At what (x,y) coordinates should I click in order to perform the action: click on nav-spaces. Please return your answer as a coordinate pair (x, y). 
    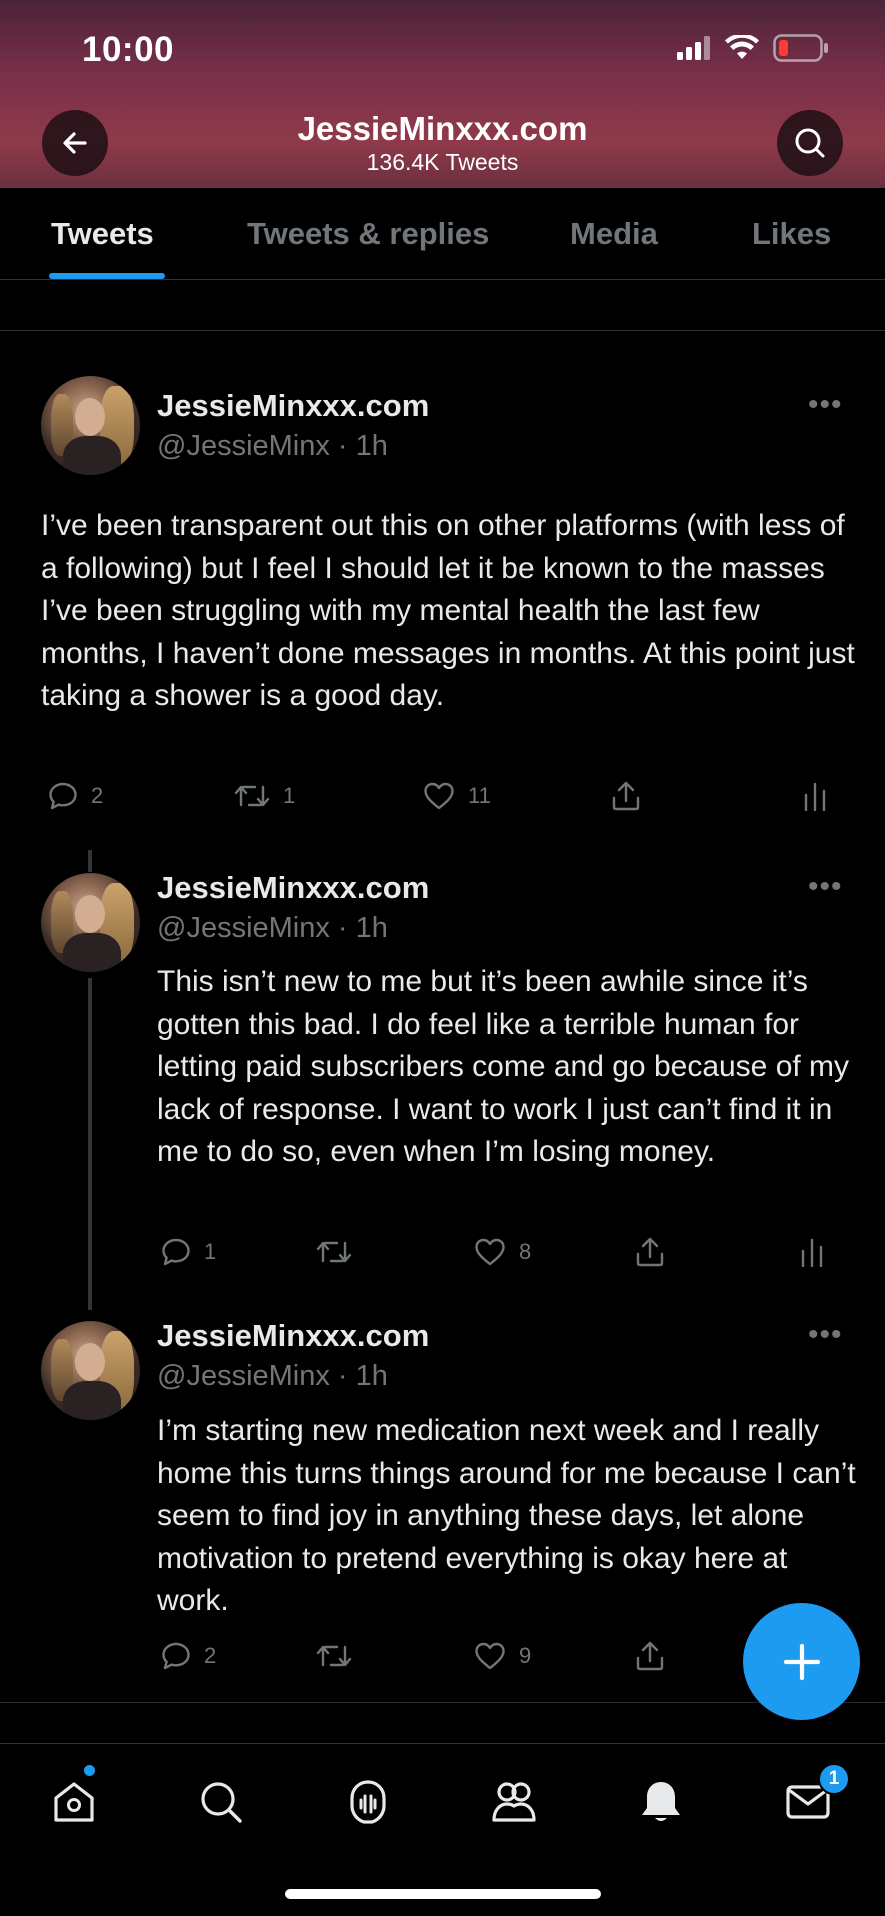
    Looking at the image, I should click on (368, 1802).